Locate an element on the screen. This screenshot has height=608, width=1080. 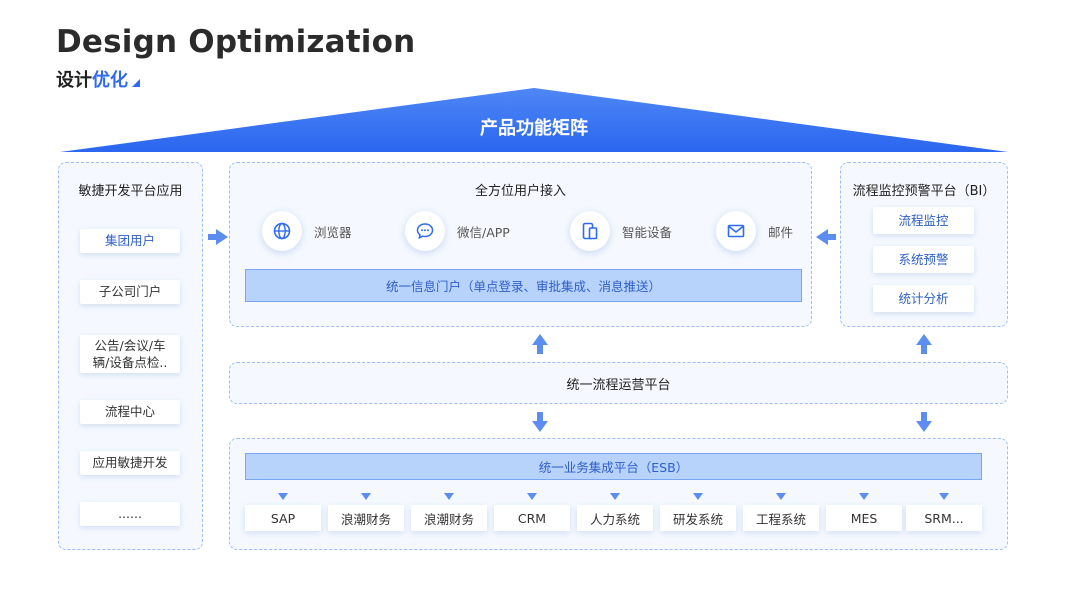
arrow-left-icon is located at coordinates (826, 237).